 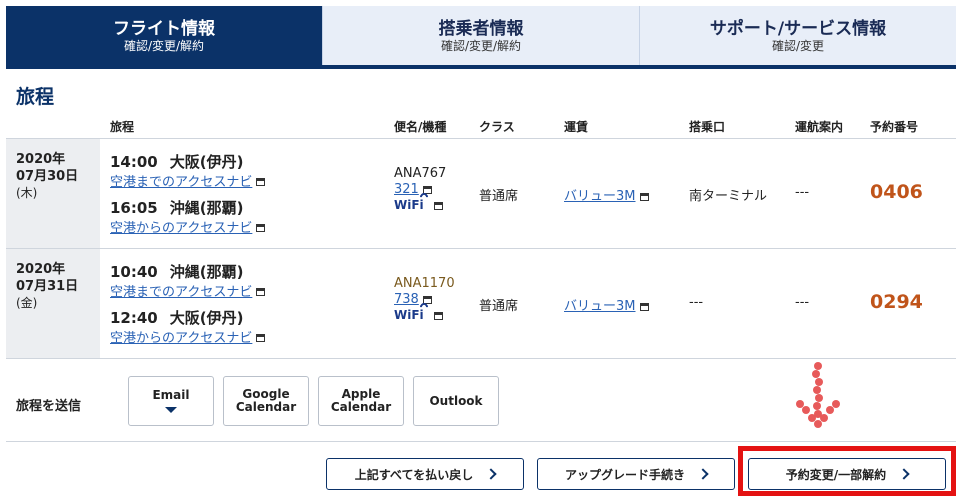 I want to click on date-day: 07月31日, so click(x=47, y=286).